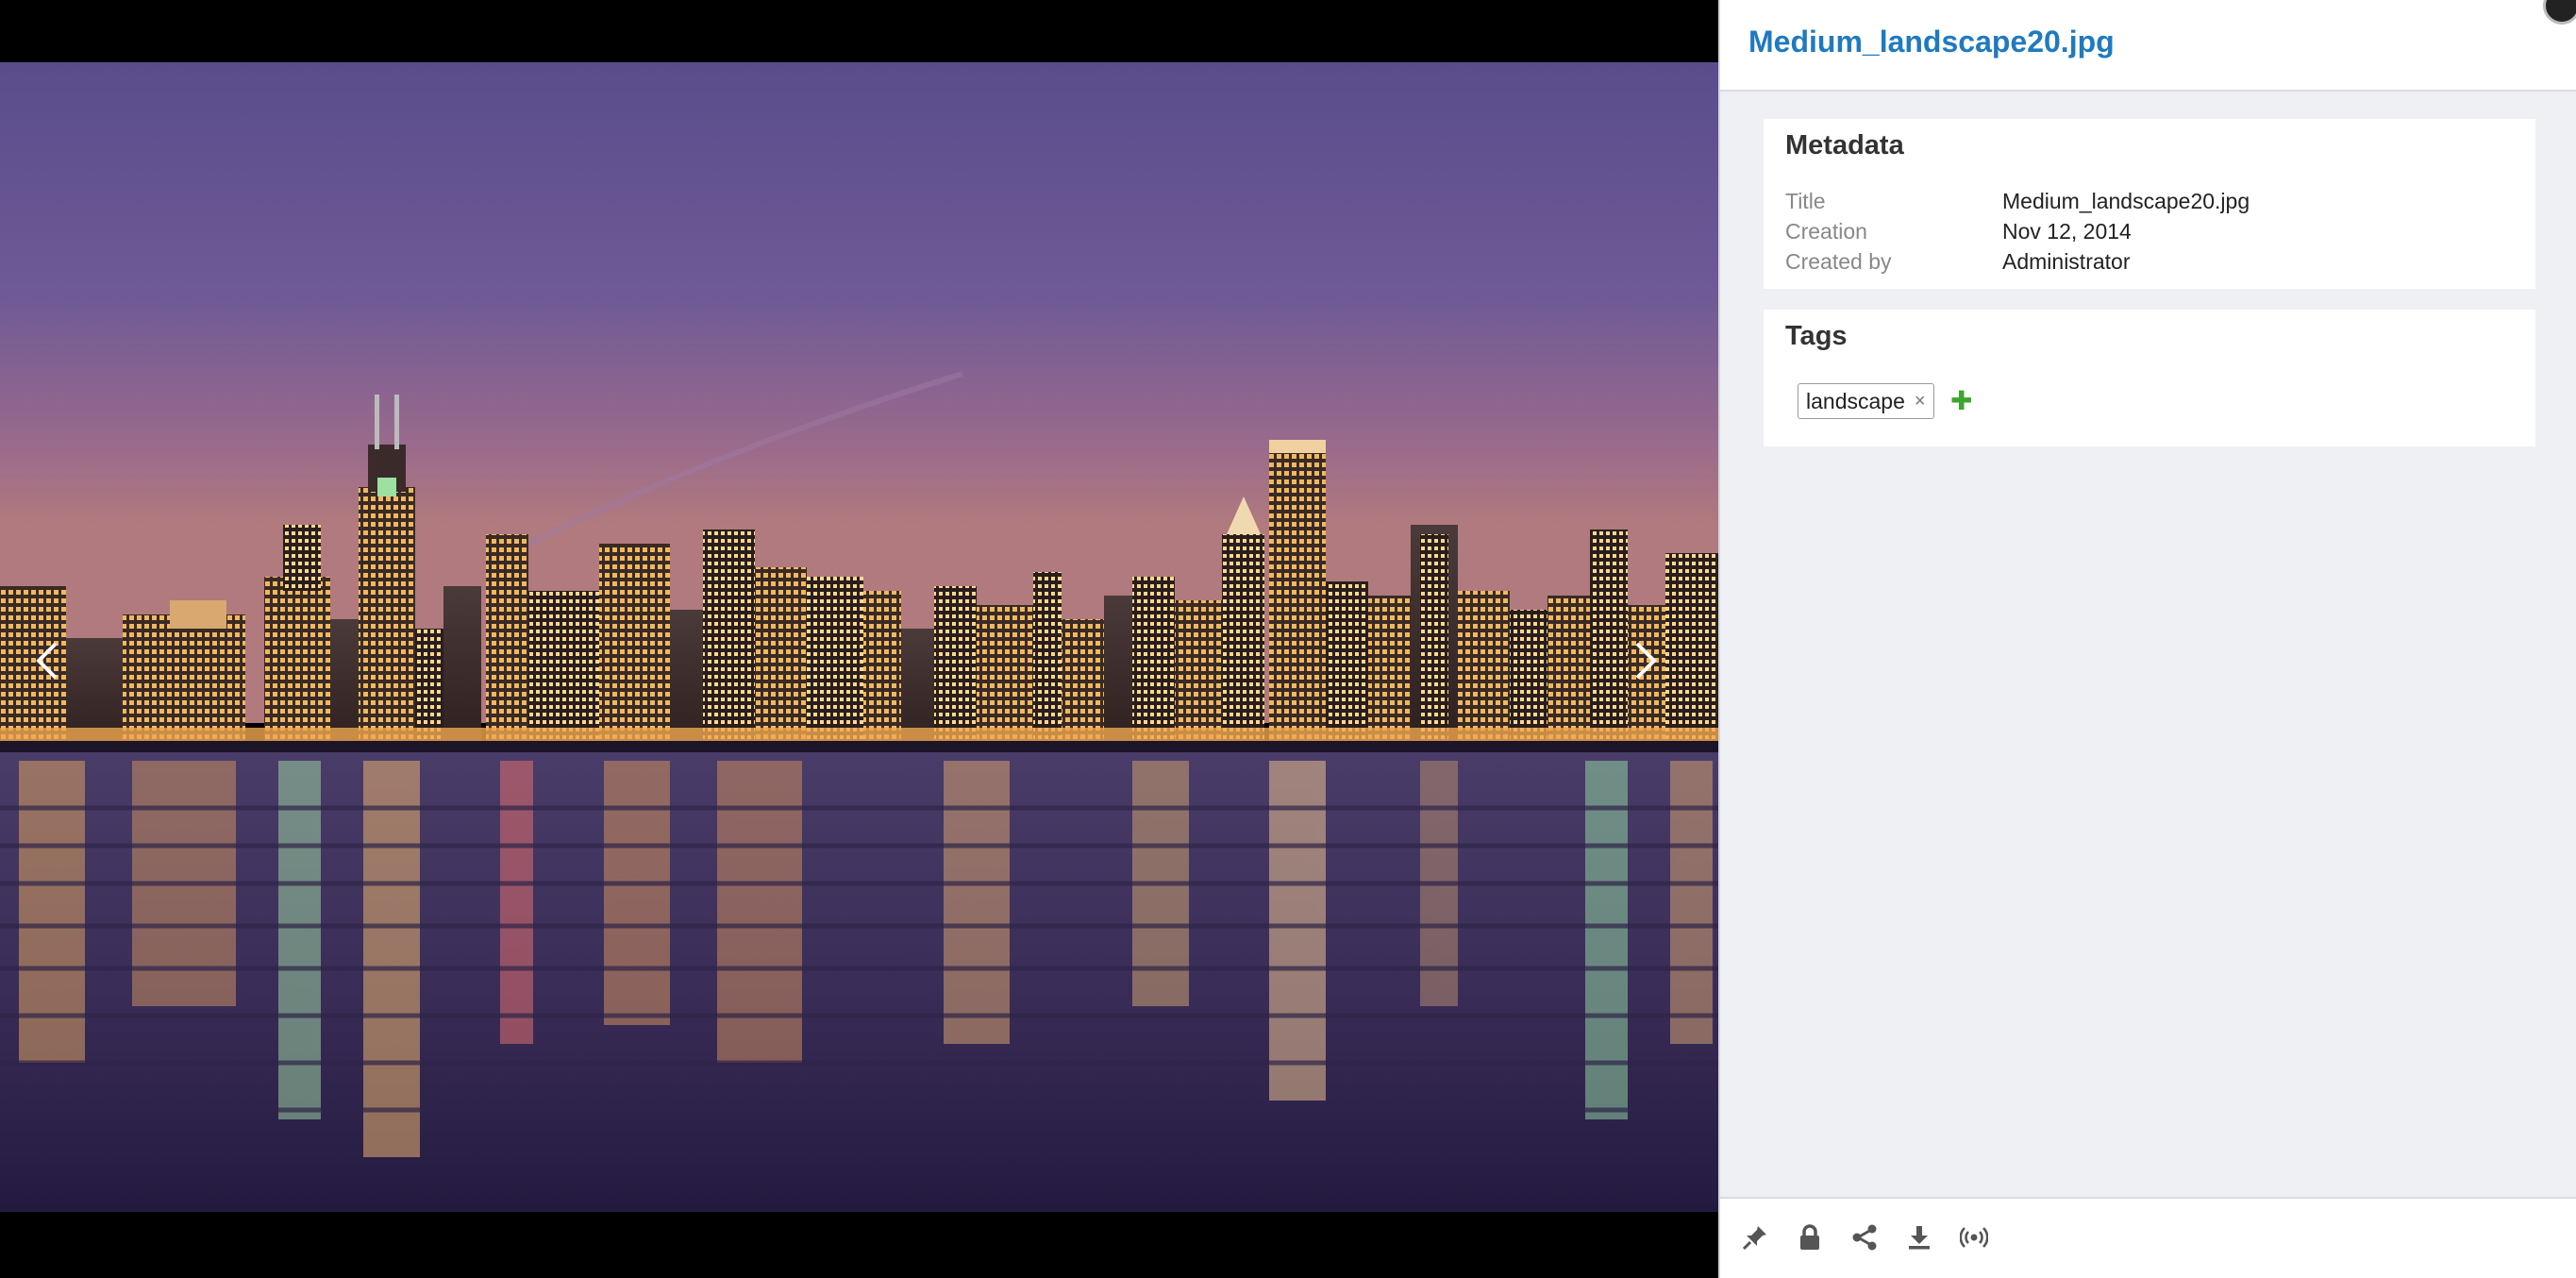 The height and width of the screenshot is (1278, 2576). Describe the element at coordinates (2559, 12) in the screenshot. I see `close-button` at that location.